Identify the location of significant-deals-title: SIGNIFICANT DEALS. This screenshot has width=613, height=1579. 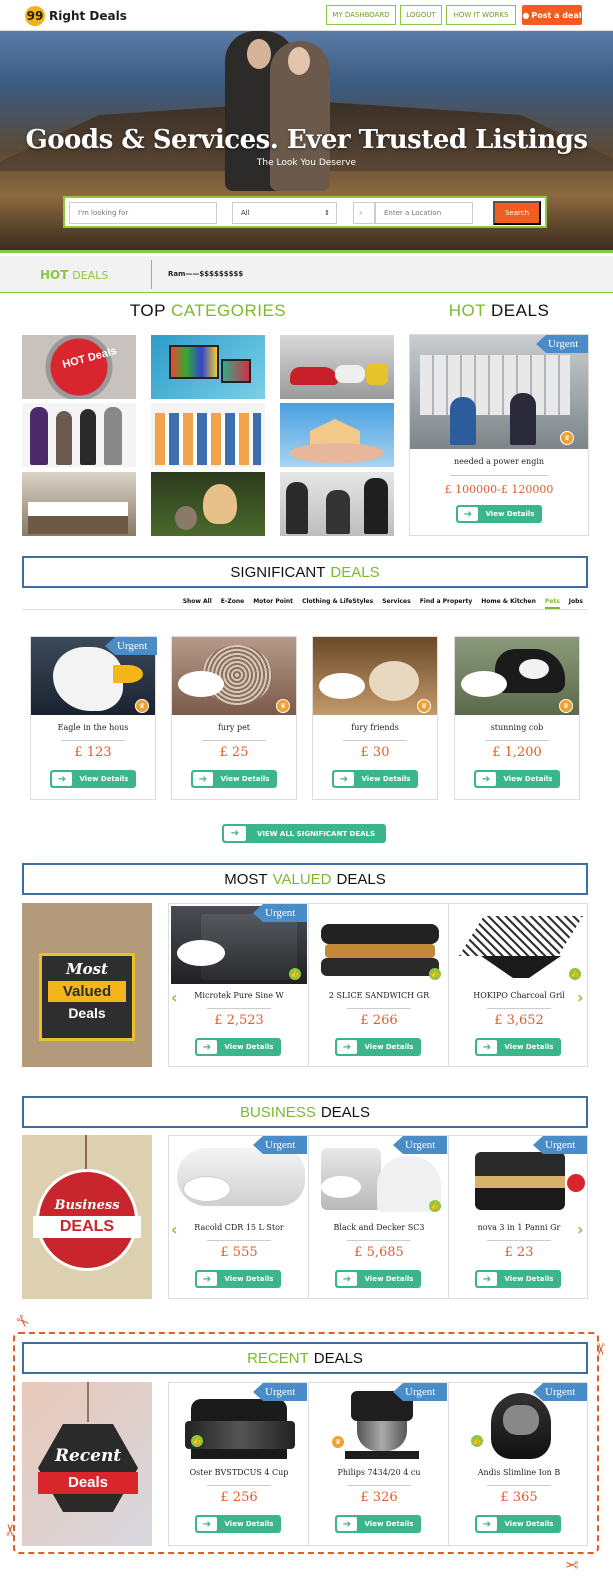
(305, 572).